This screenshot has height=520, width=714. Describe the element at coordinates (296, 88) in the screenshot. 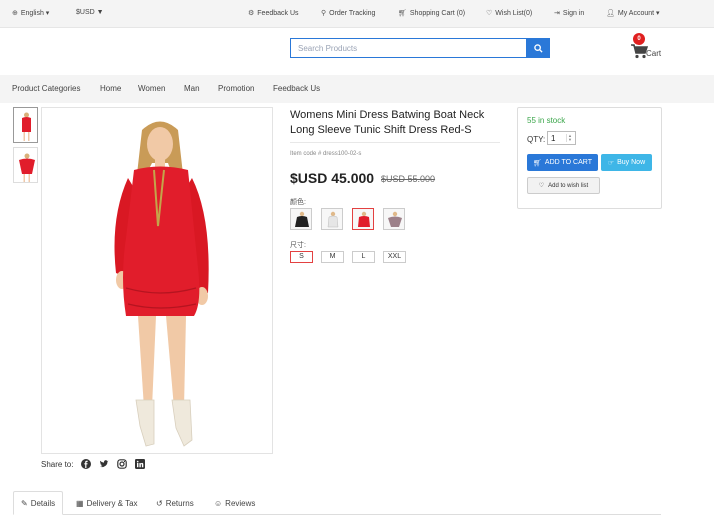

I see `nav-feedback: Feedback Us` at that location.